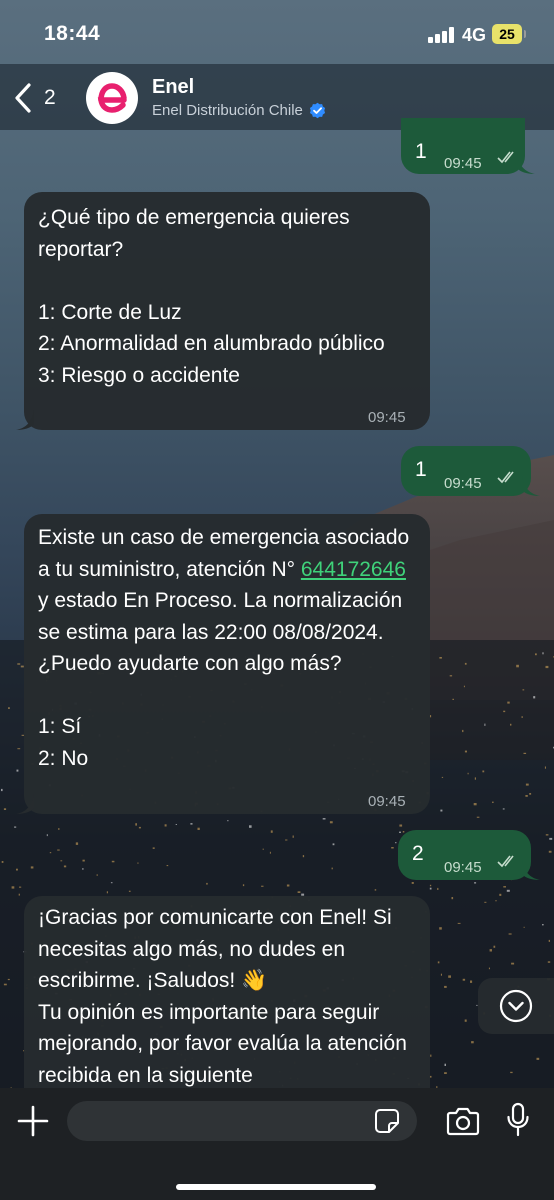 The image size is (554, 1200). Describe the element at coordinates (242, 1121) in the screenshot. I see `message-input` at that location.